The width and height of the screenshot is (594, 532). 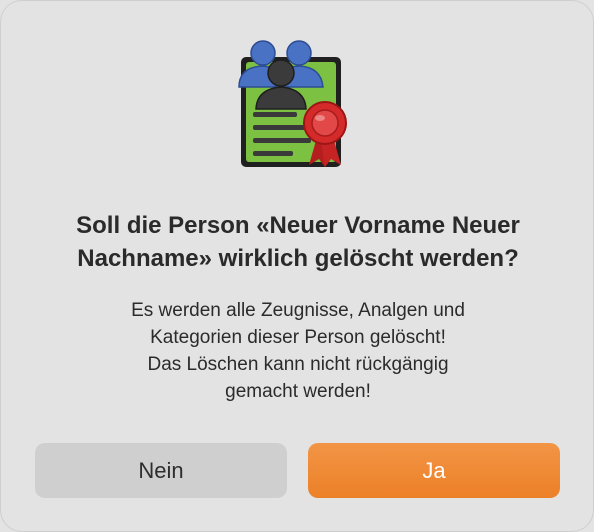 I want to click on message-line: Kategorien dieser Person gelöscht!, so click(x=298, y=337).